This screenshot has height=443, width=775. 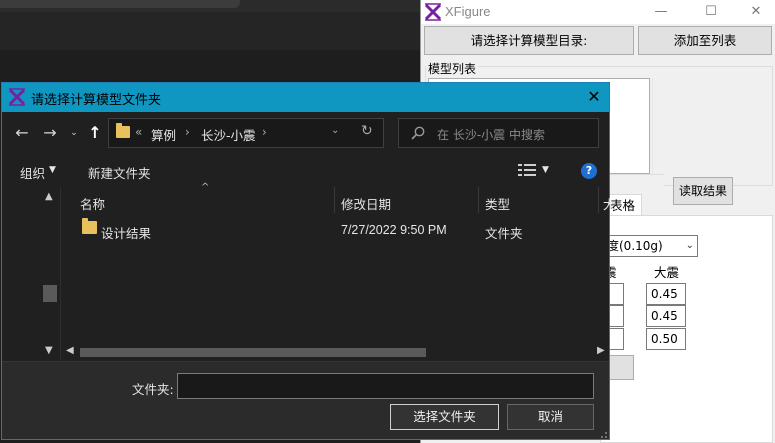 I want to click on select-model-dir-button: 请选择计算模型目录:, so click(x=529, y=40).